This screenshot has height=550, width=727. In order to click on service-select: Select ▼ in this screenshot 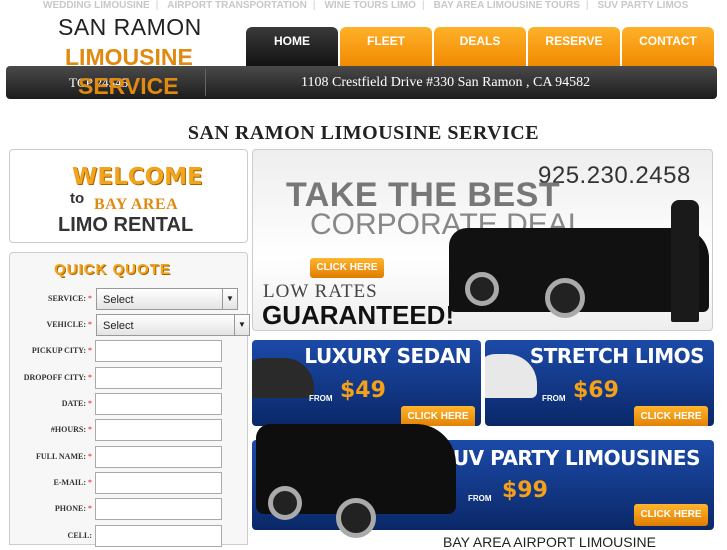, I will do `click(167, 299)`.